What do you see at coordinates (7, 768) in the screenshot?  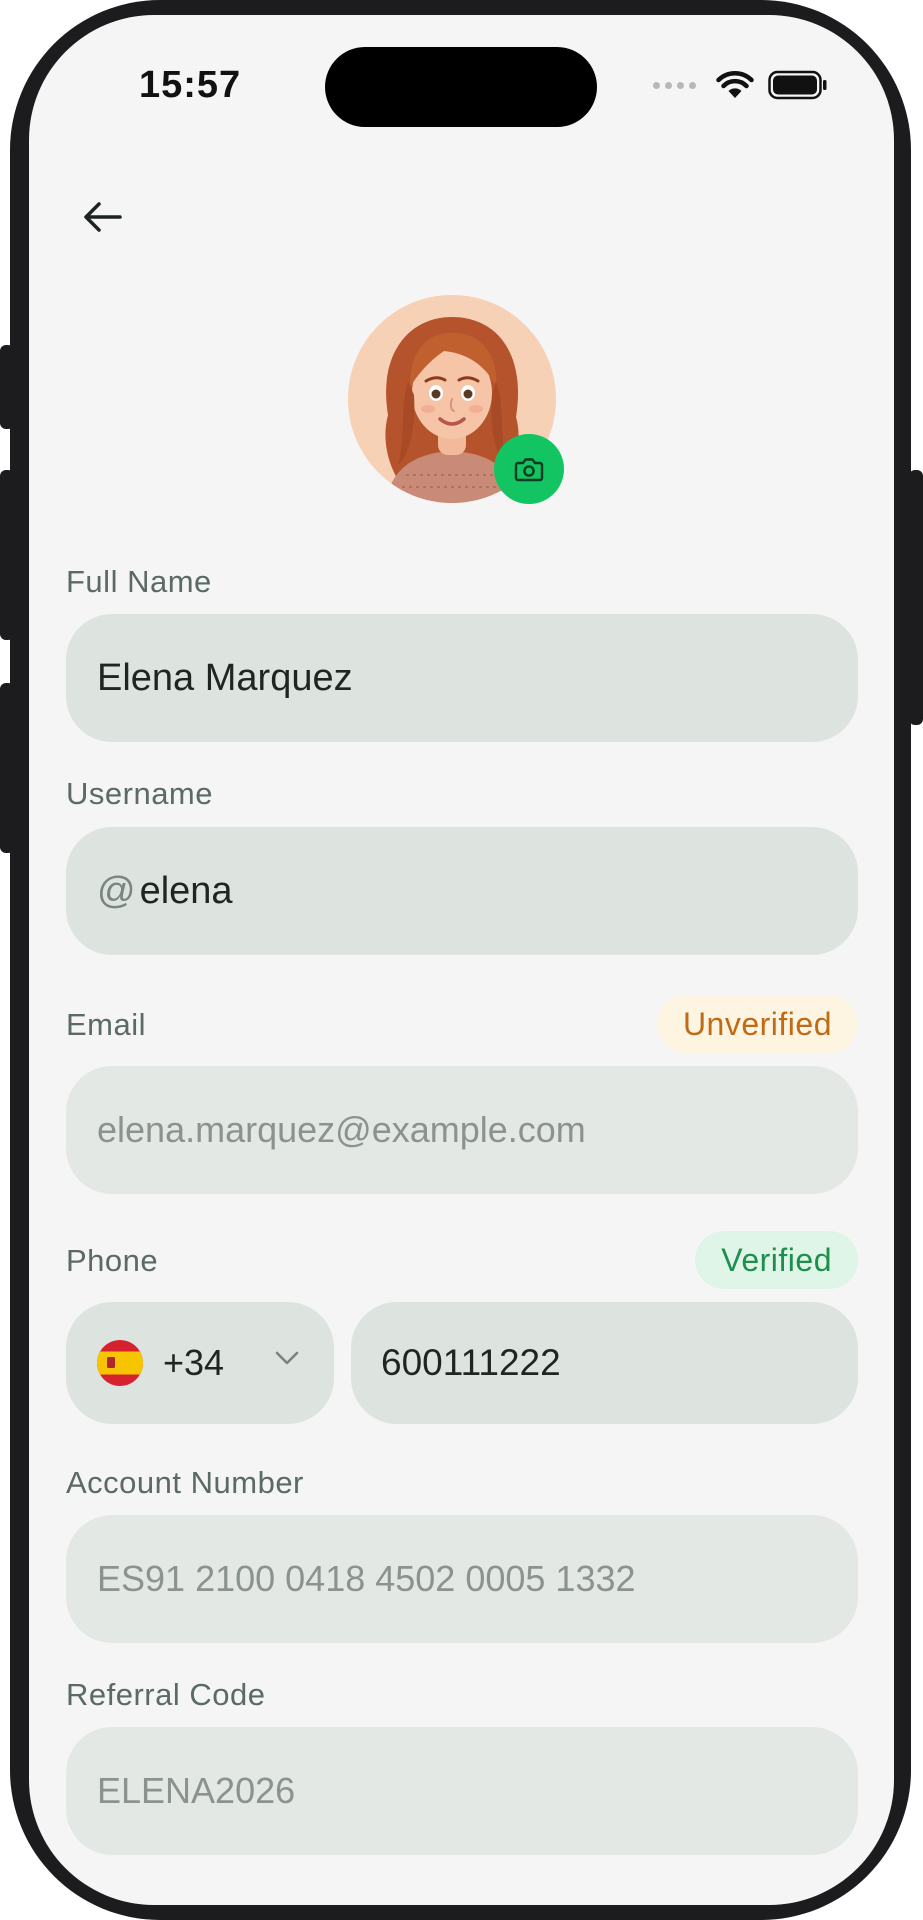 I see `volume-down-button` at bounding box center [7, 768].